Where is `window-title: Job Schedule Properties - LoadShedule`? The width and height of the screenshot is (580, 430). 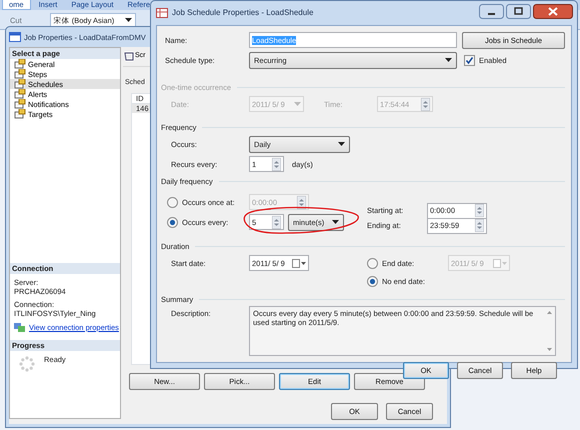
window-title: Job Schedule Properties - LoadShedule is located at coordinates (243, 13).